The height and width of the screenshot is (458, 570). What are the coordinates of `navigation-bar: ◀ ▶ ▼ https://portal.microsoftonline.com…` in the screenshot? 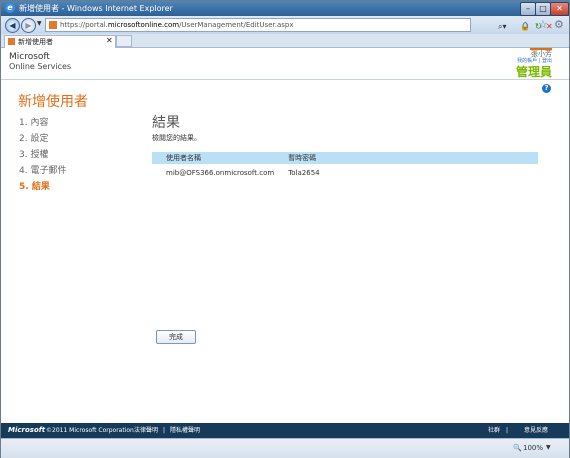 It's located at (285, 25).